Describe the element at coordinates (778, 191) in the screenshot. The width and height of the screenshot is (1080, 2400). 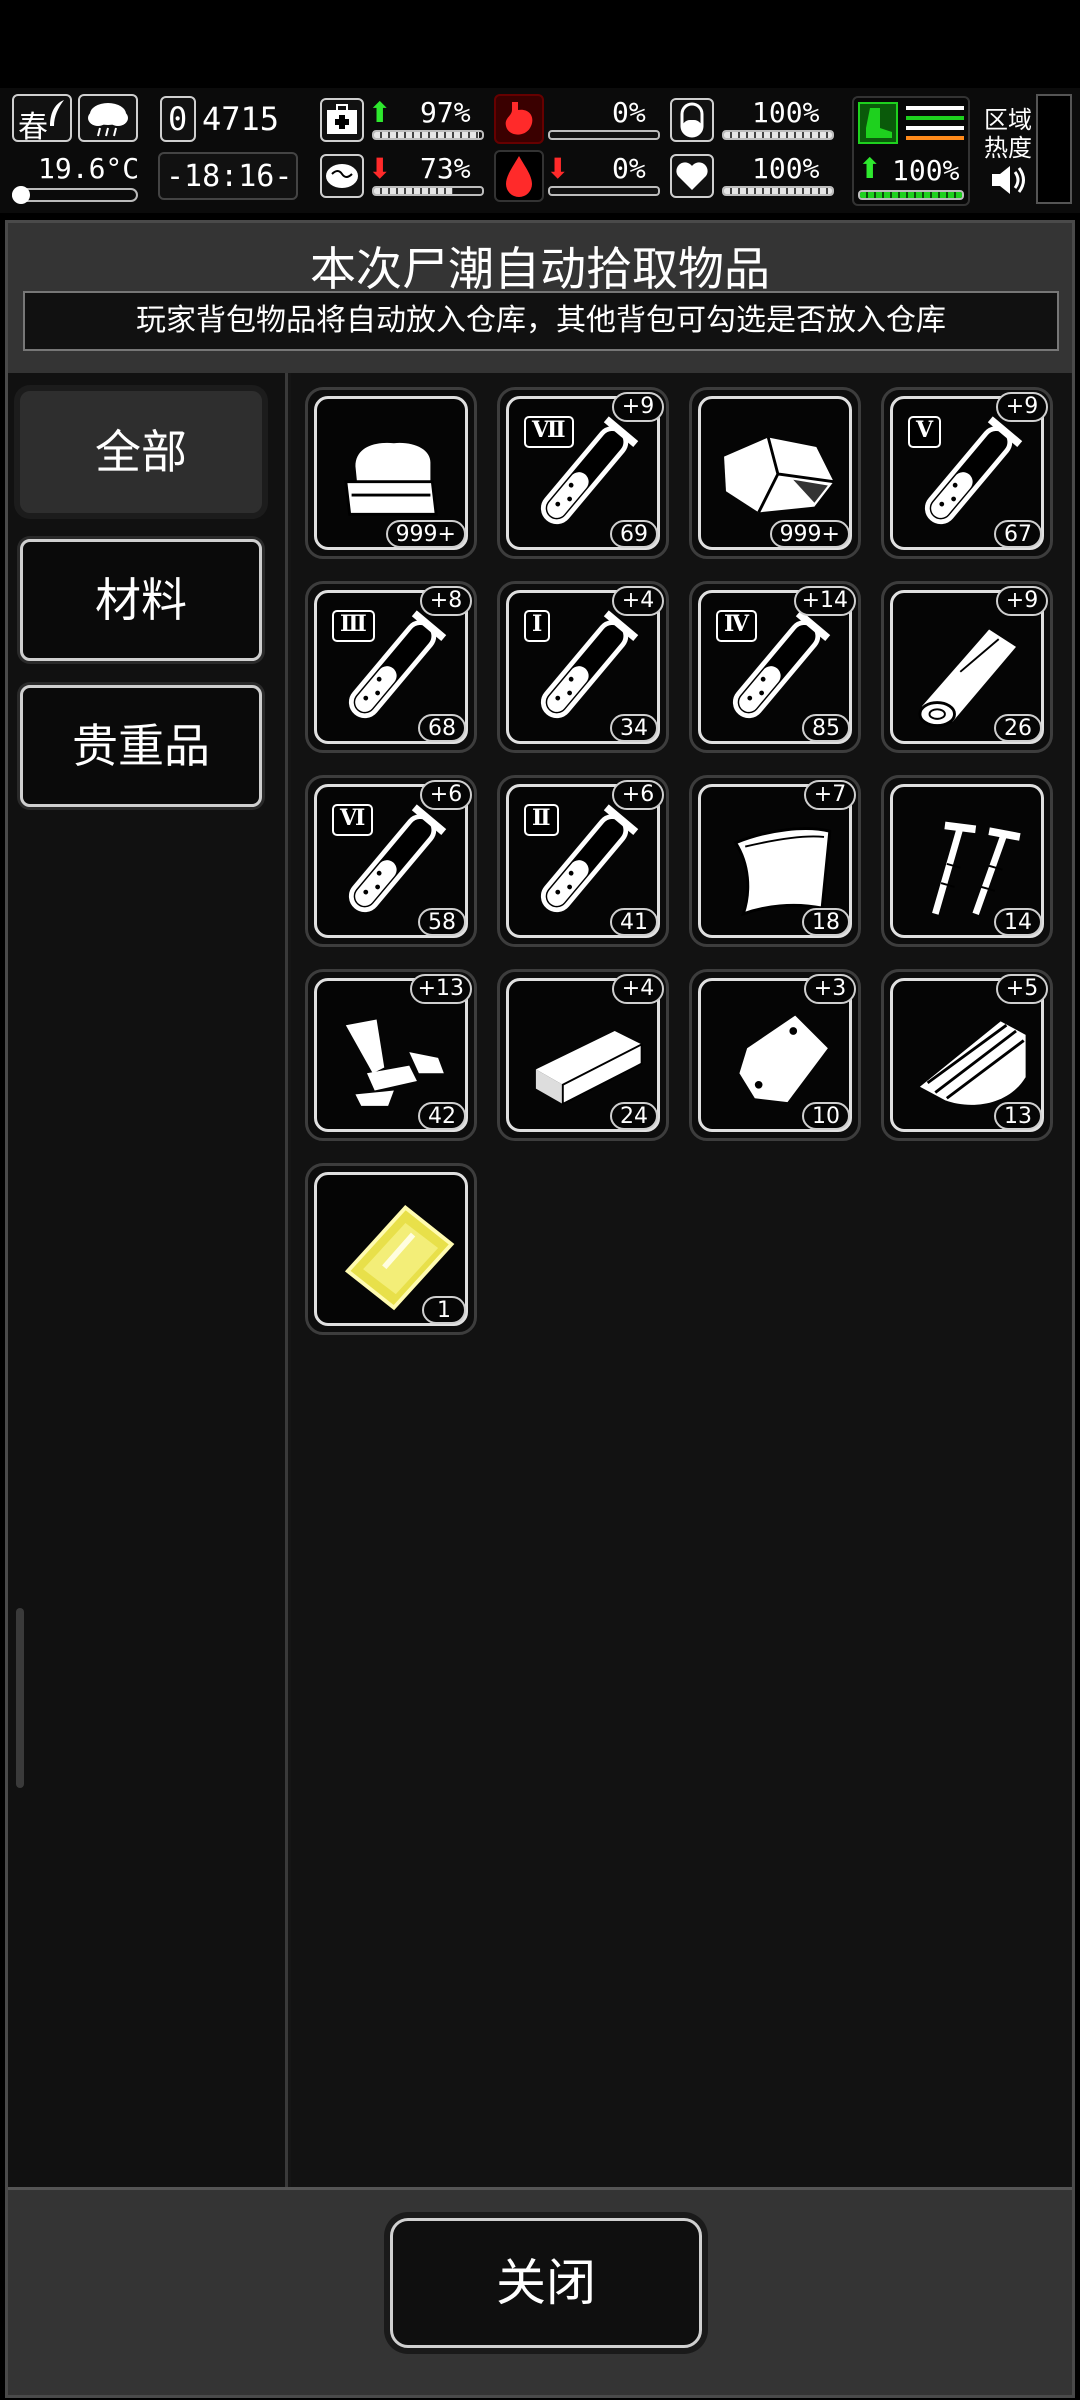
I see `heart-bar` at that location.